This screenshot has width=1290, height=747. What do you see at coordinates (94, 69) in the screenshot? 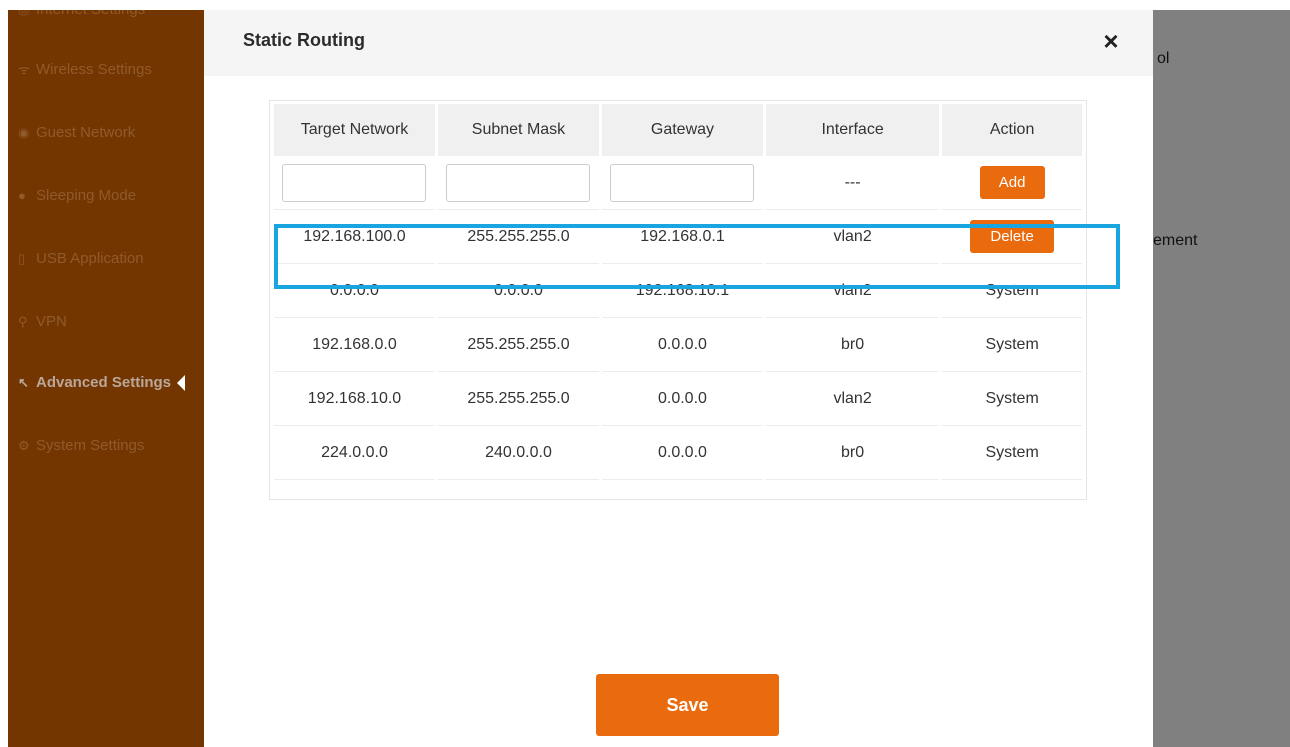
I see `sidebar-item-label: Wireless Settings` at bounding box center [94, 69].